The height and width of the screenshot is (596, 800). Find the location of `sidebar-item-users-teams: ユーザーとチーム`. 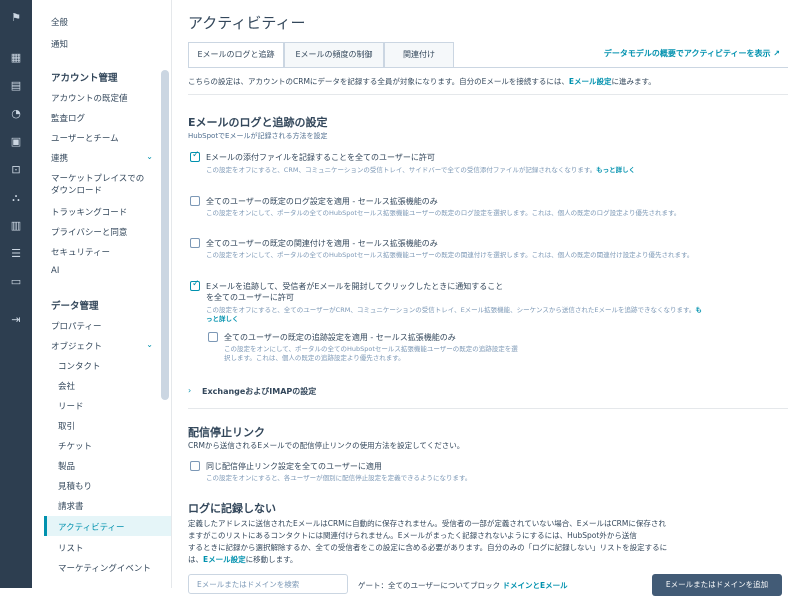

sidebar-item-users-teams: ユーザーとチーム is located at coordinates (85, 138).